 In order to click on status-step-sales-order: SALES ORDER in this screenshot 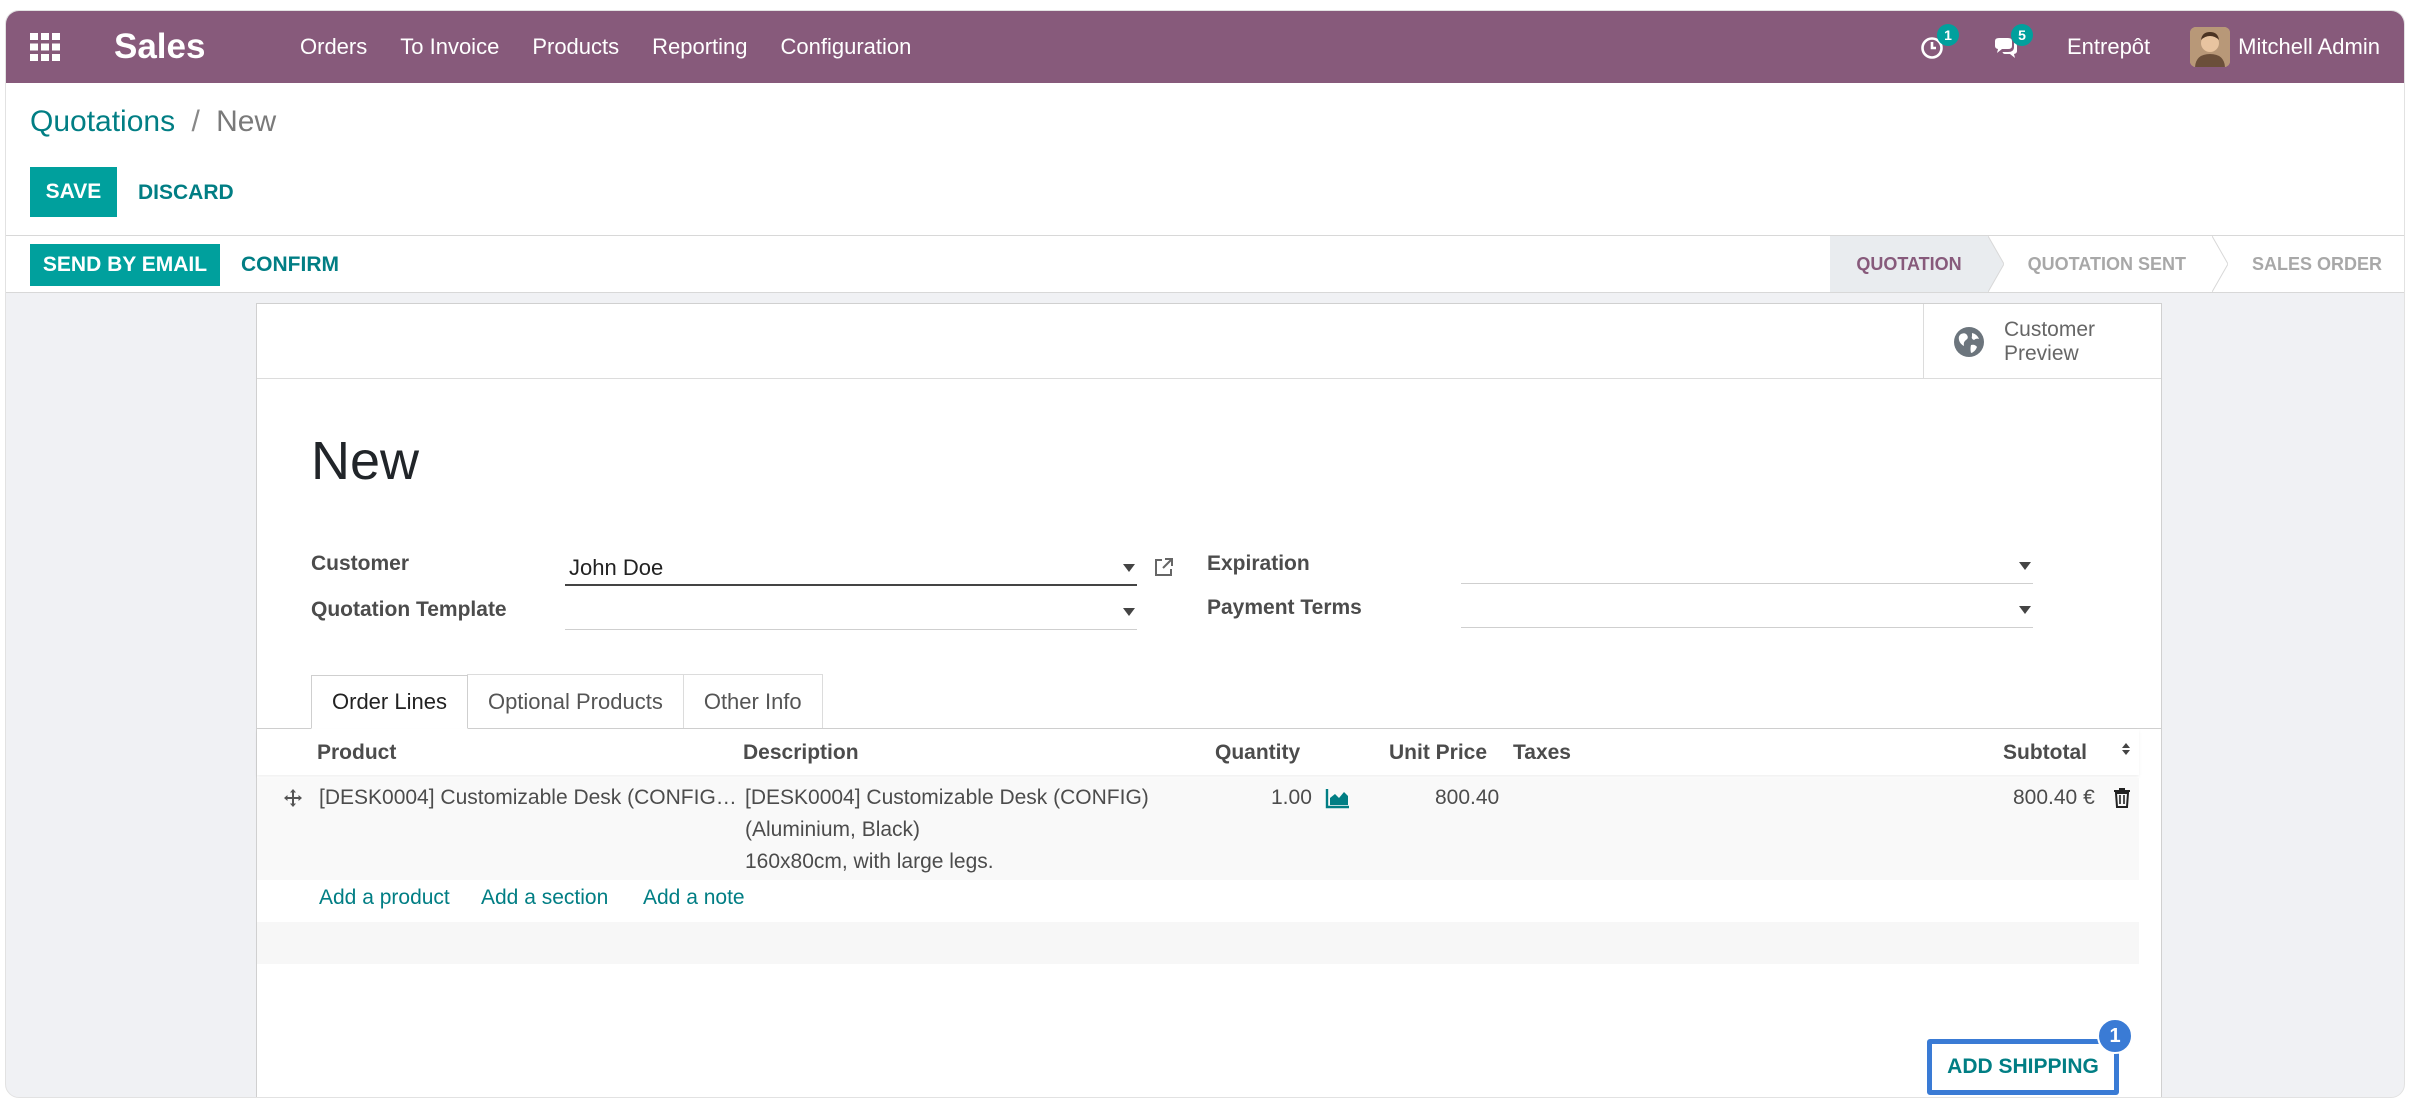, I will do `click(2307, 264)`.